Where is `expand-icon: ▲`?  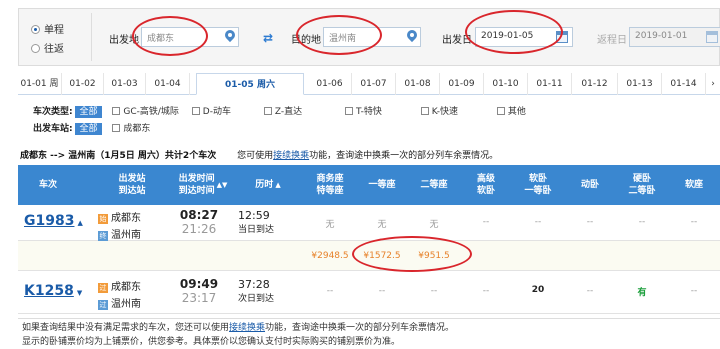 expand-icon: ▲ is located at coordinates (79, 223).